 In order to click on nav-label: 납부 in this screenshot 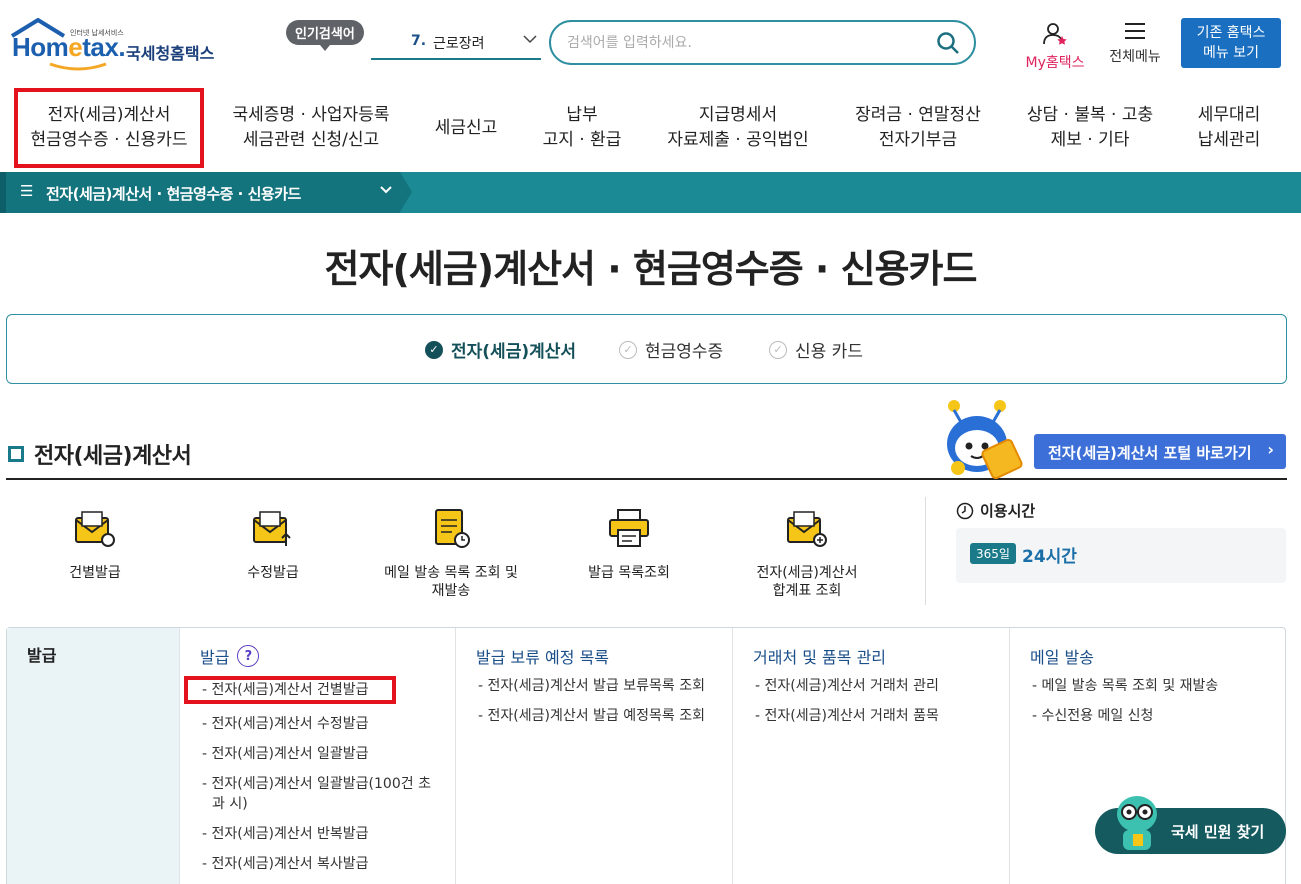, I will do `click(582, 115)`.